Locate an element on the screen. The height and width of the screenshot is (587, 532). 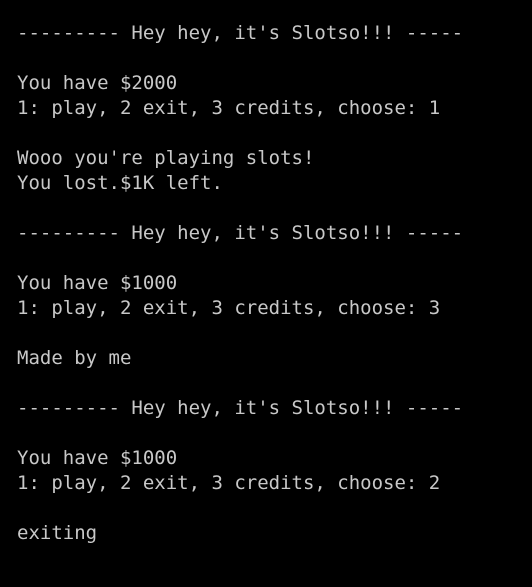
balance-line: You have $2000 is located at coordinates (97, 83).